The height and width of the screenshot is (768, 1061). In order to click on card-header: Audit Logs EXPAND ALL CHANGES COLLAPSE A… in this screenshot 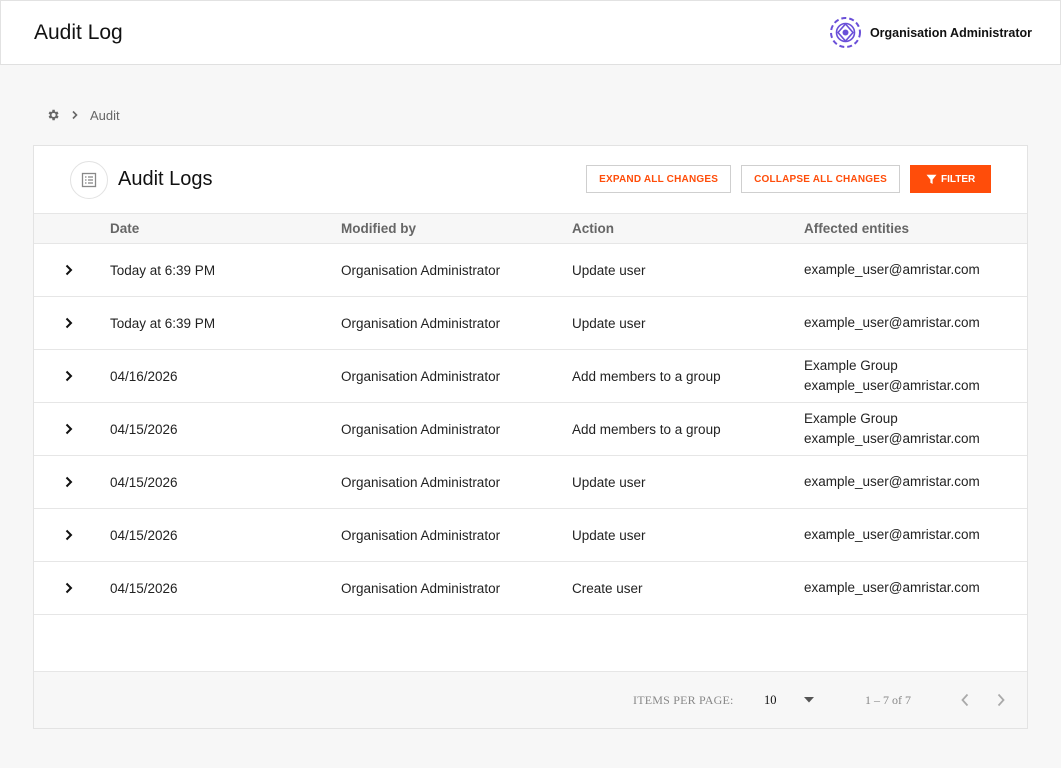, I will do `click(530, 179)`.